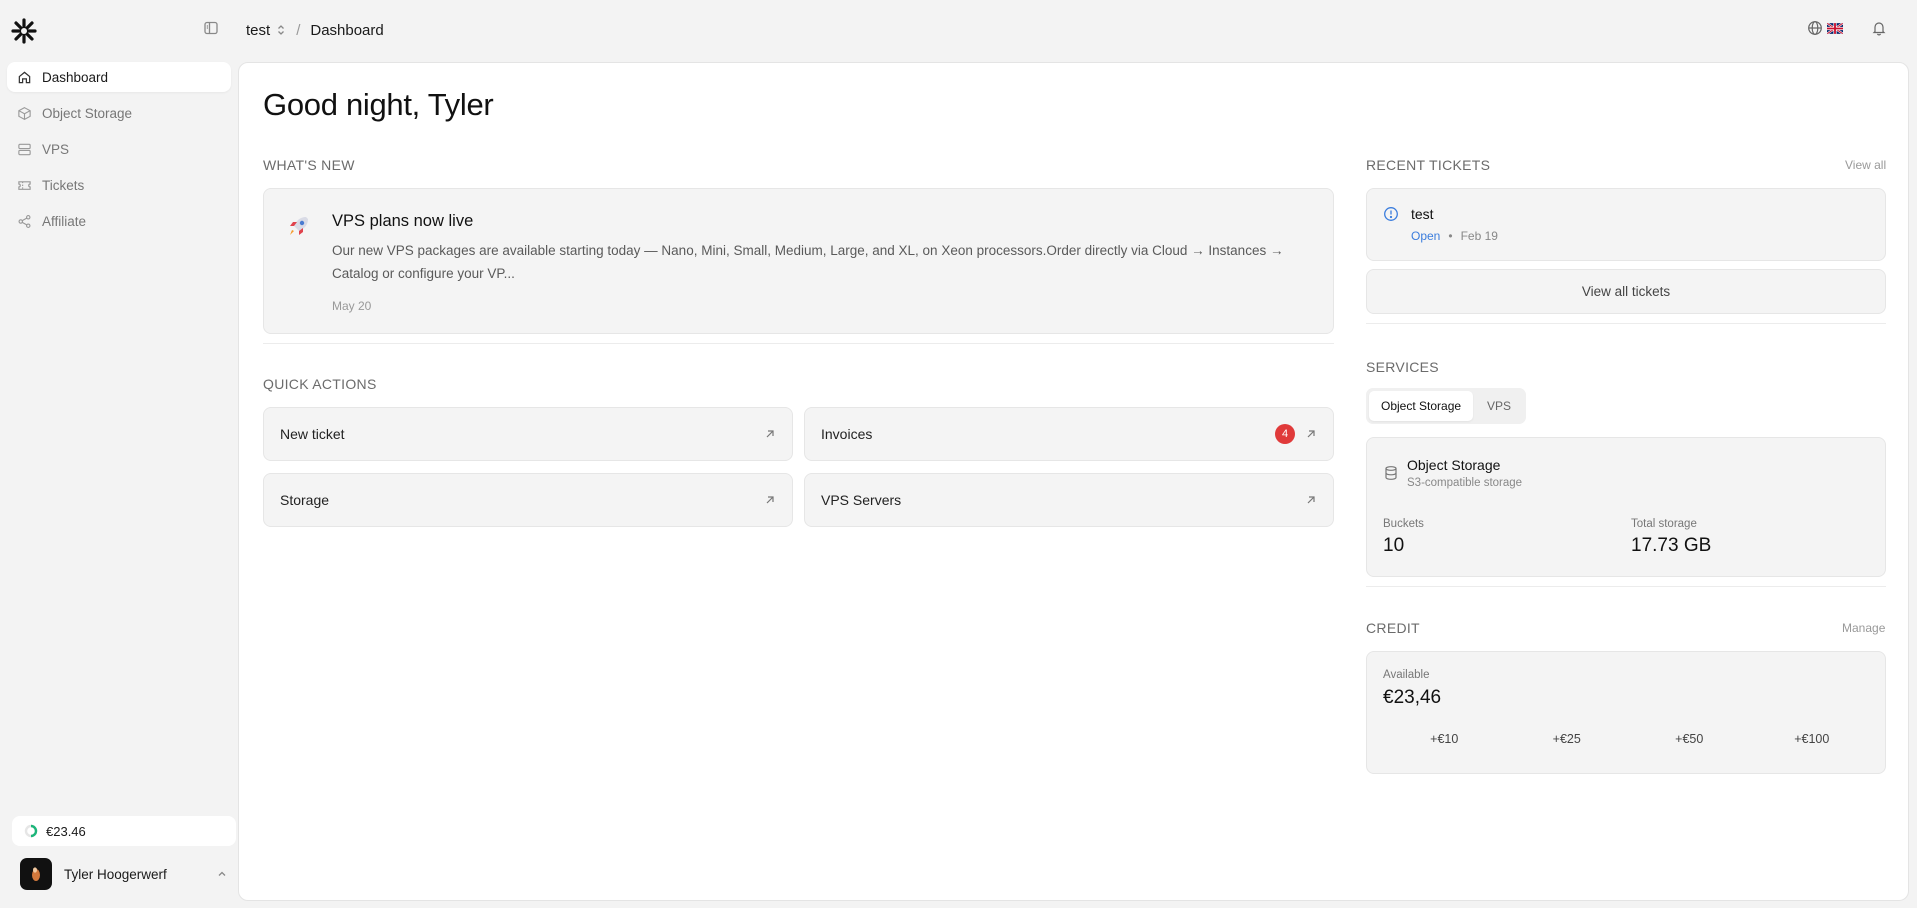 The width and height of the screenshot is (1917, 908). I want to click on total-storage-label: Total storage, so click(1664, 524).